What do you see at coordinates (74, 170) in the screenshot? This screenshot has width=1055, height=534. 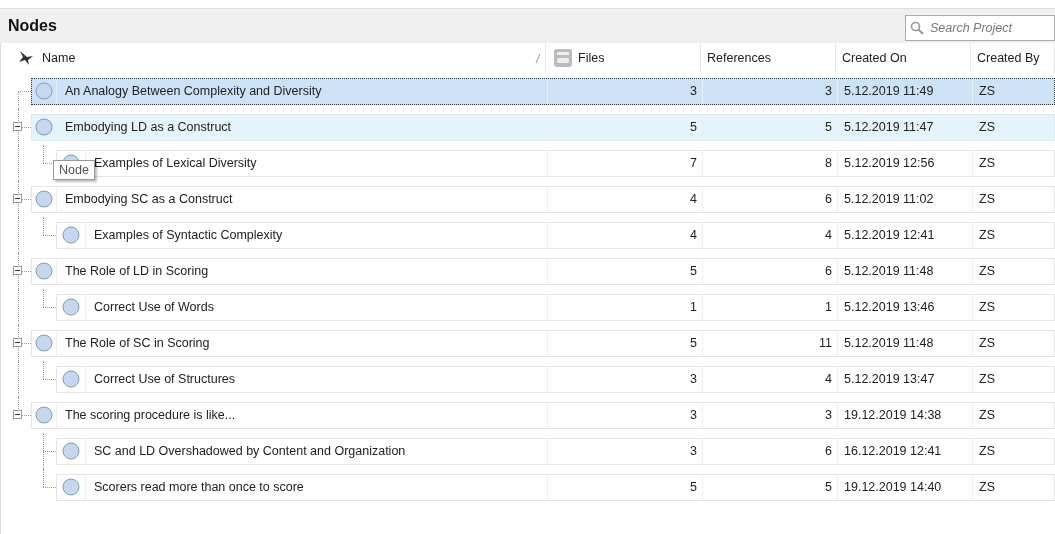 I see `tooltip: Node` at bounding box center [74, 170].